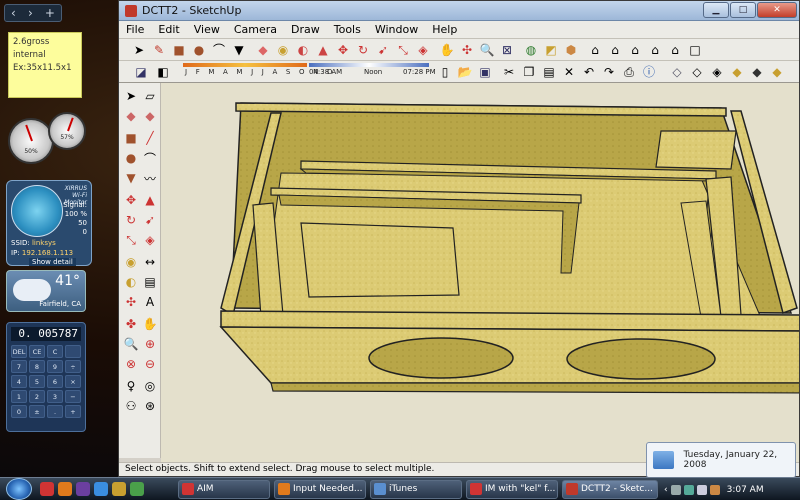 This screenshot has width=800, height=500. What do you see at coordinates (745, 490) in the screenshot?
I see `taskbar-clock: 3:07 AM` at bounding box center [745, 490].